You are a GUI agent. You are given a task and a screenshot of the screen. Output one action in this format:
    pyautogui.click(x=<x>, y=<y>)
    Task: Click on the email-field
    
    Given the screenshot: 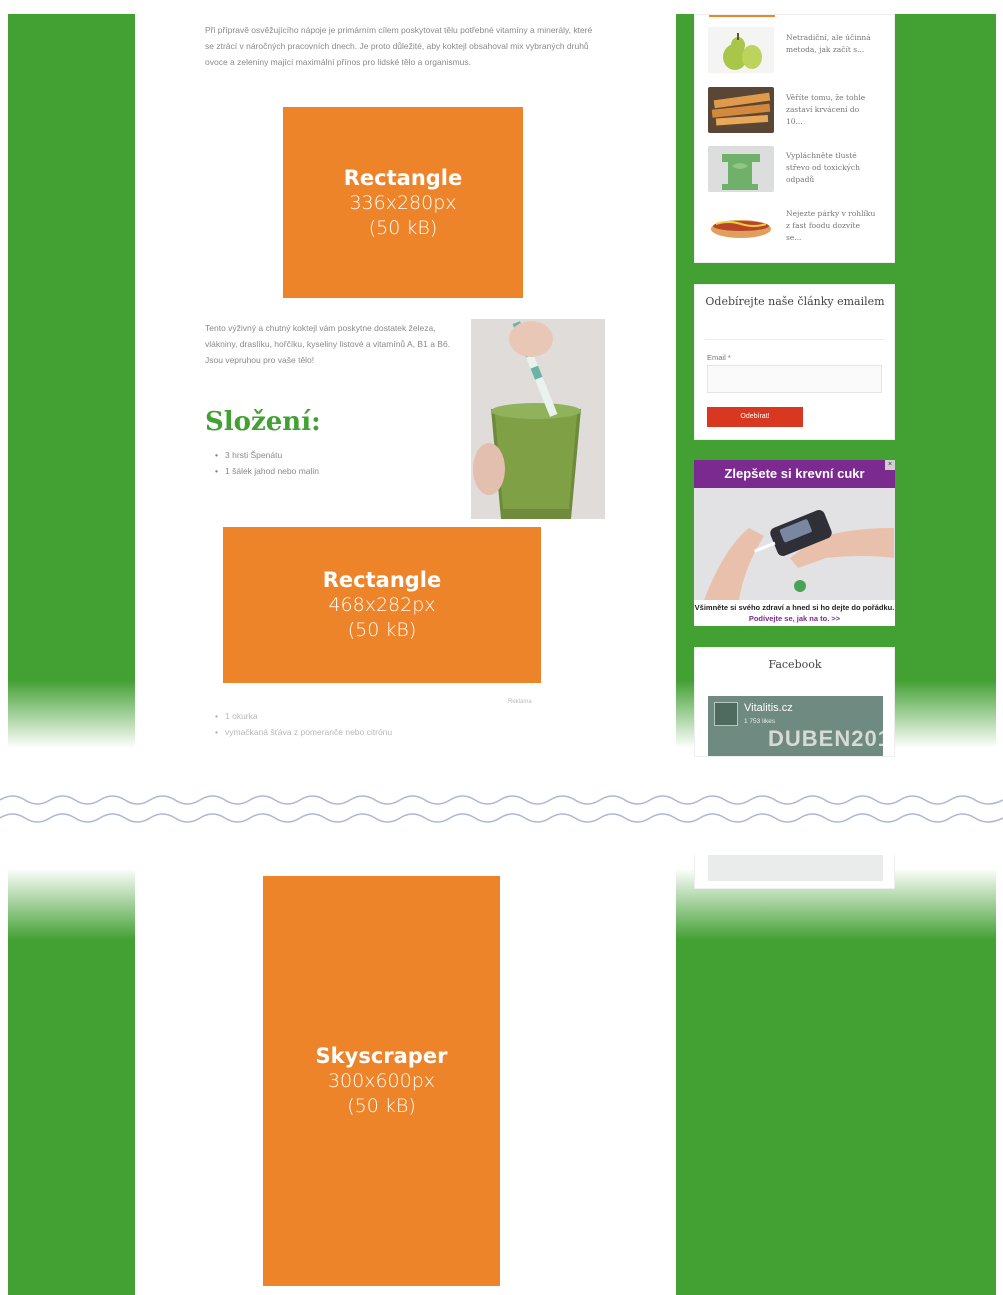 What is the action you would take?
    pyautogui.click(x=794, y=379)
    